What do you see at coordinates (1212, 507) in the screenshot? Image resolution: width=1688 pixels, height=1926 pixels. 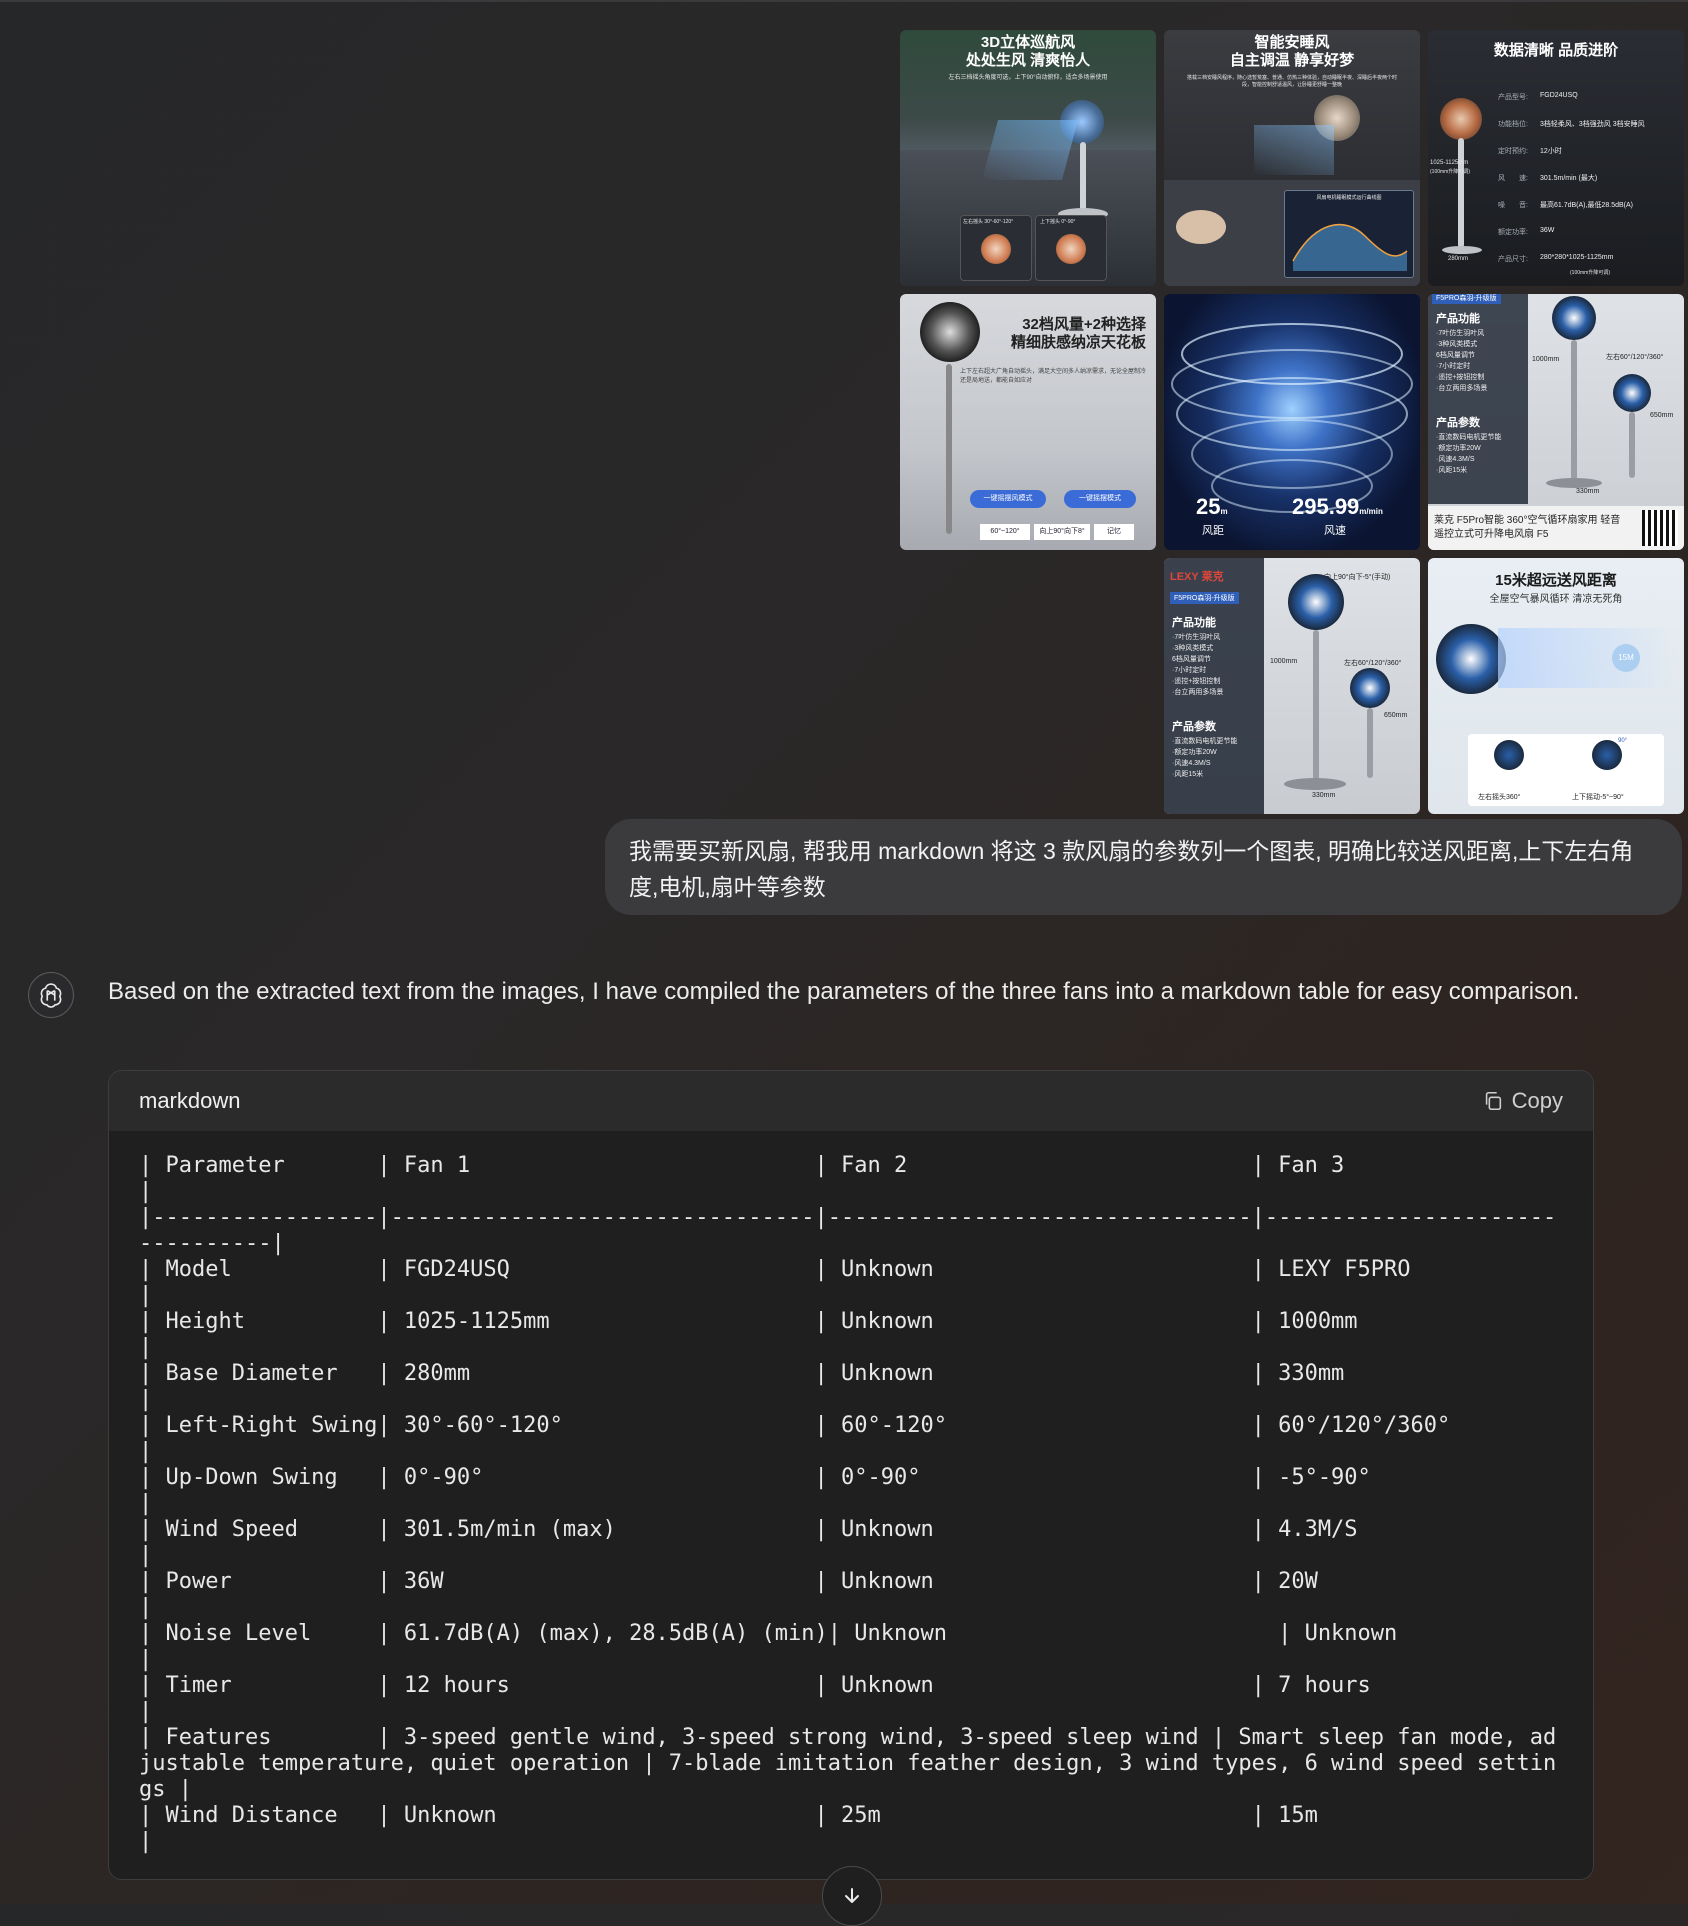 I see `distance-value: 25m` at bounding box center [1212, 507].